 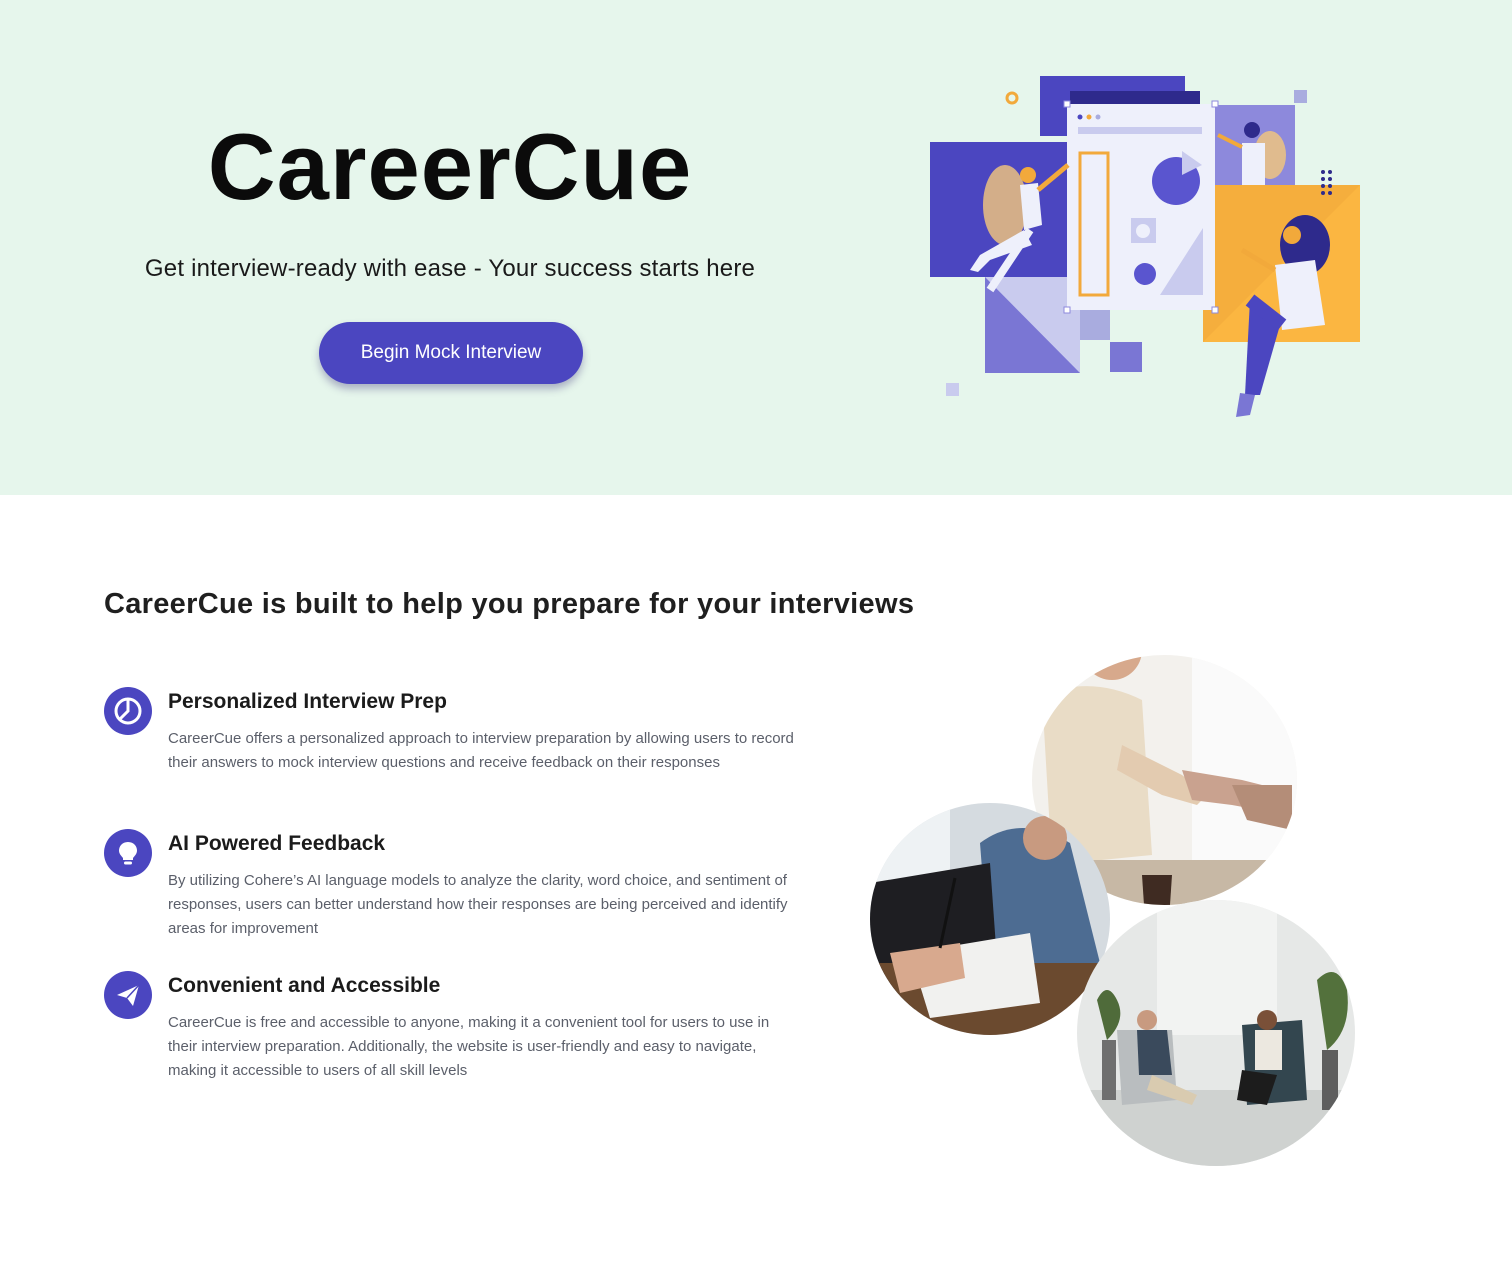 What do you see at coordinates (277, 843) in the screenshot?
I see `feature-title: AI Powered Feedback` at bounding box center [277, 843].